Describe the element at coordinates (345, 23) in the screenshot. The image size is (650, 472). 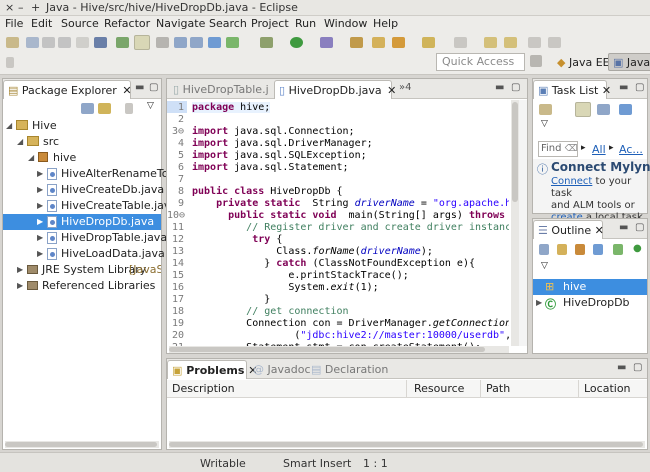
I see `menu-window: Window` at that location.